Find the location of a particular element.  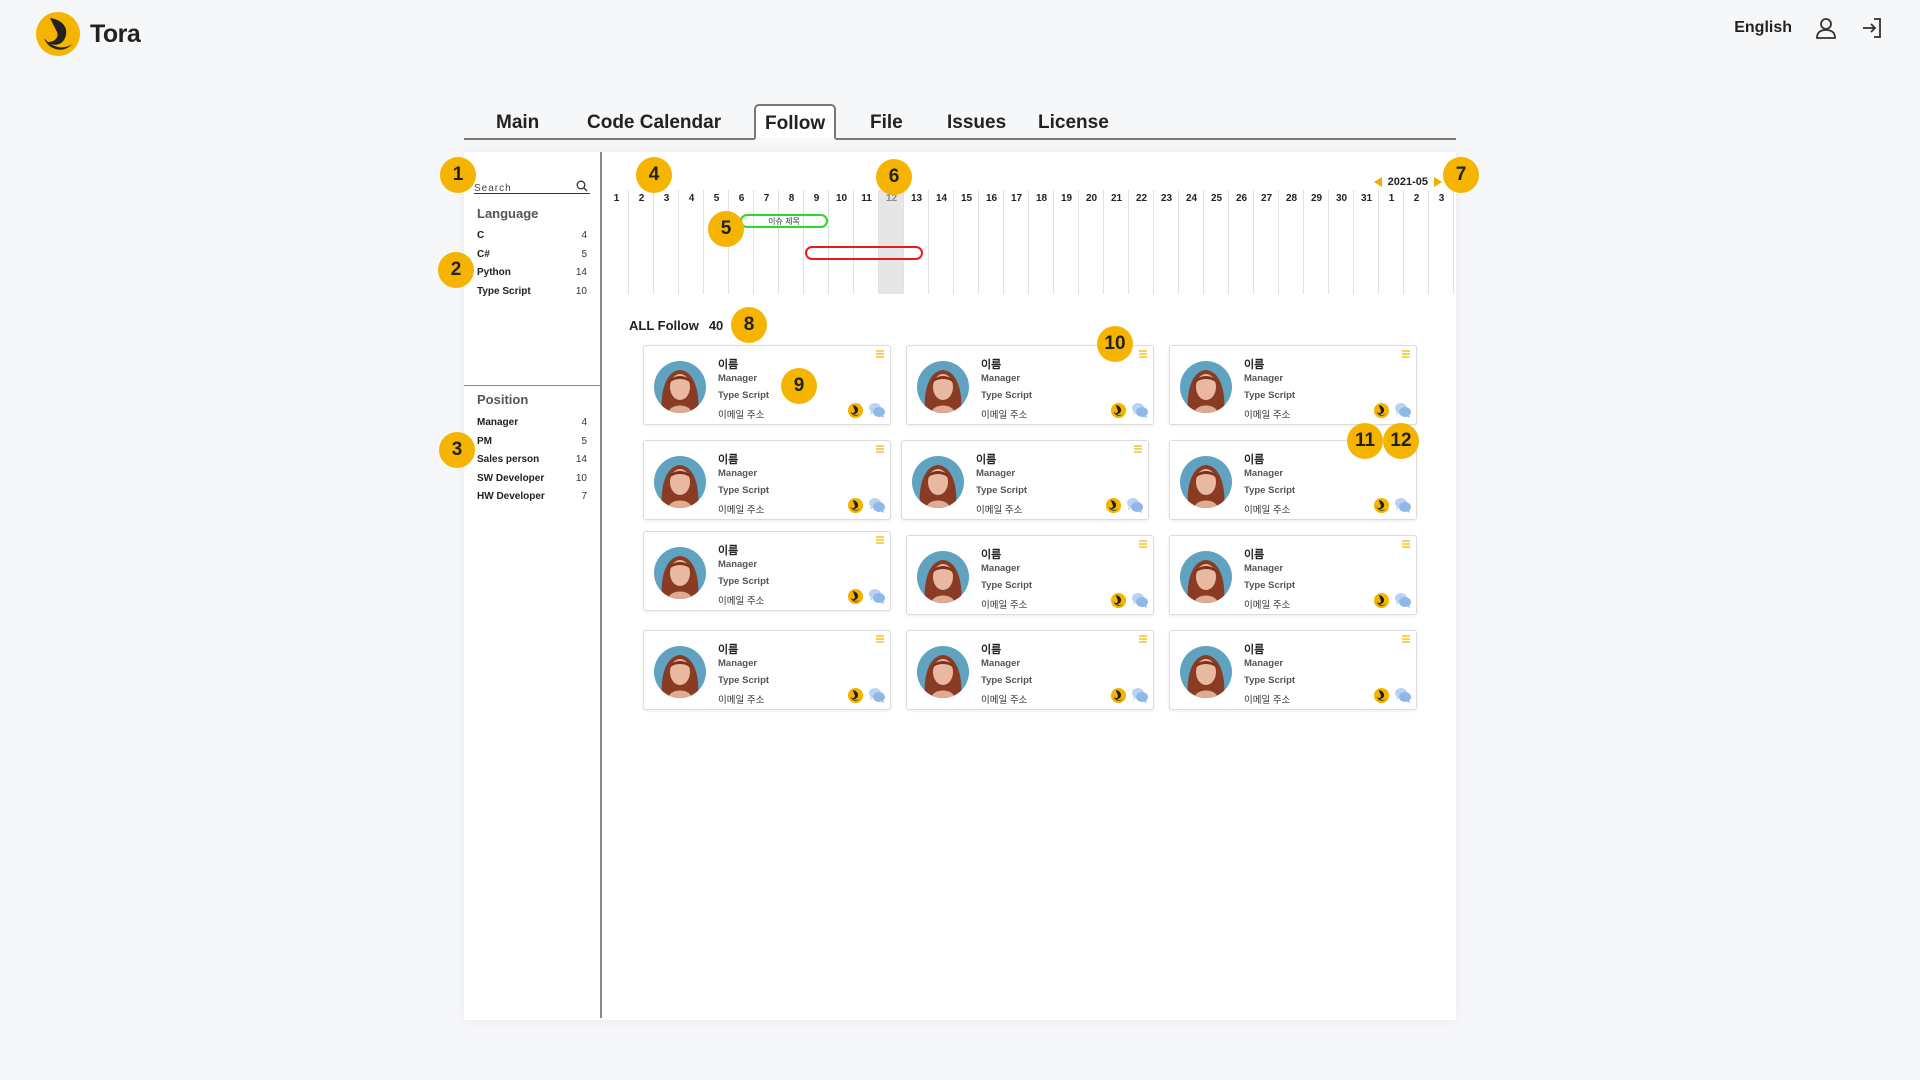

day-column: 30 is located at coordinates (1341, 242).